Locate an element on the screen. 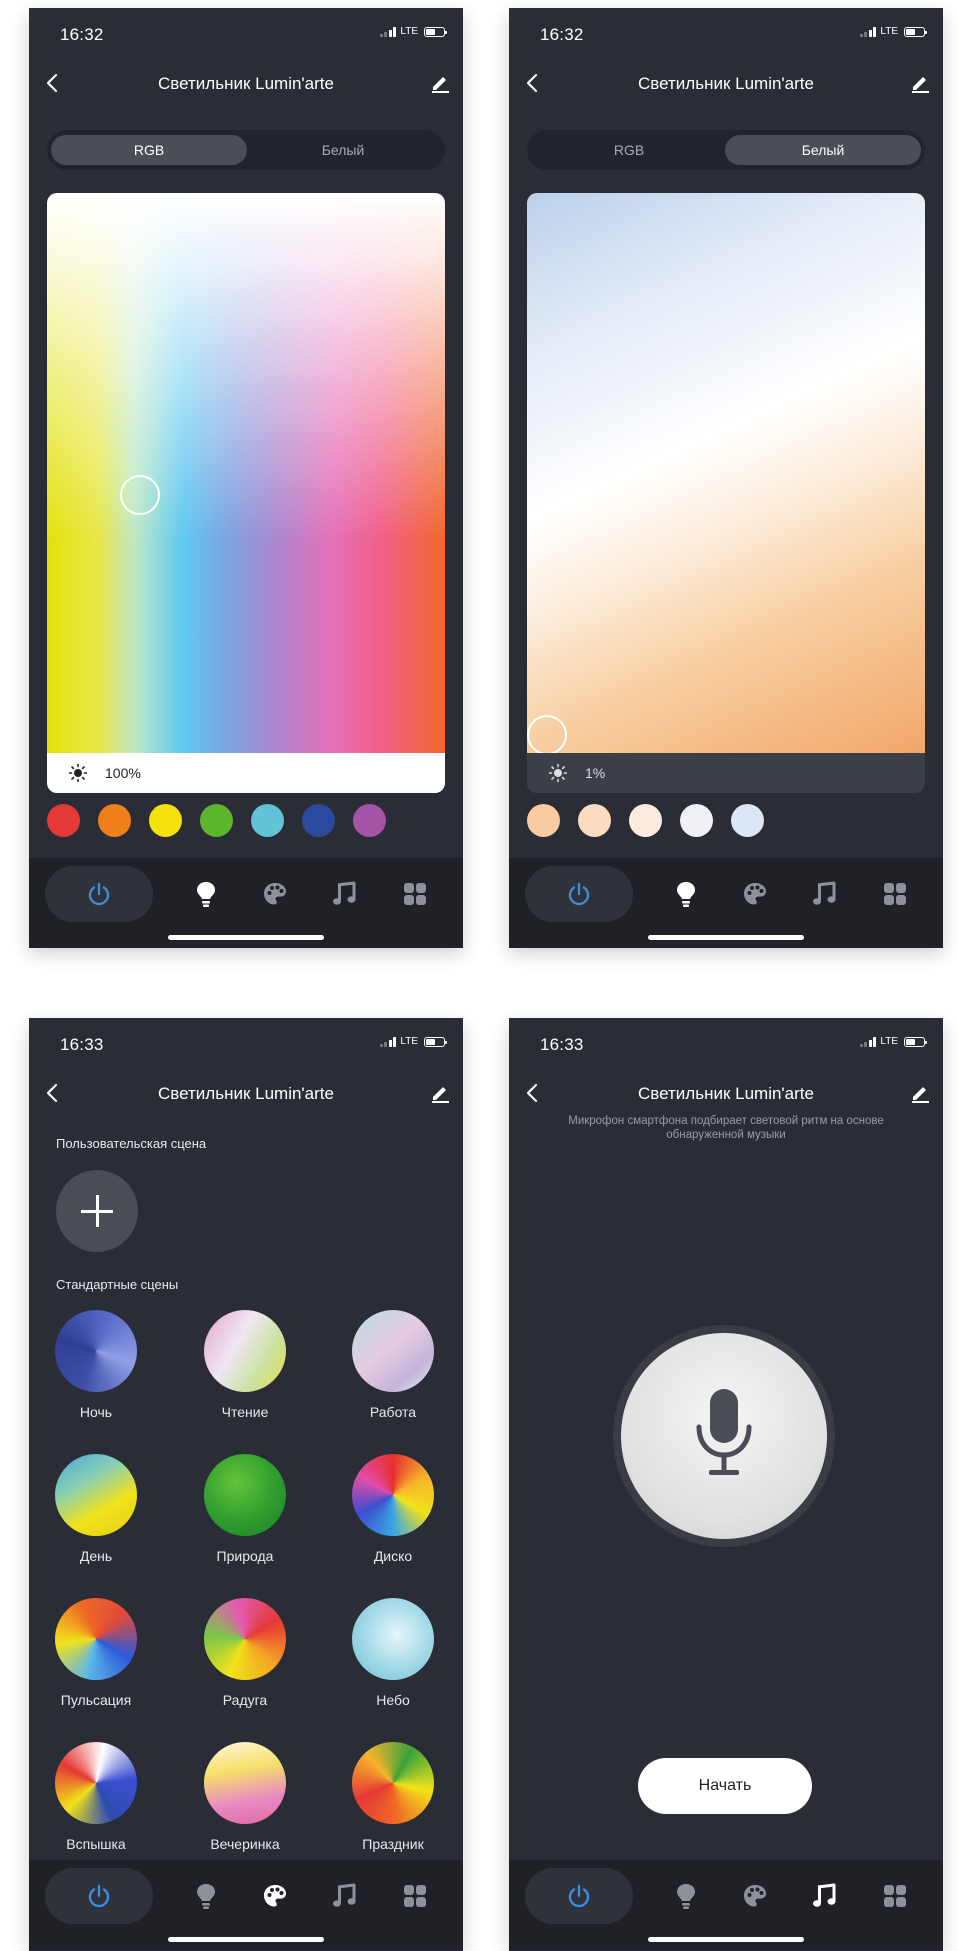  scene-label: Диско is located at coordinates (393, 1556).